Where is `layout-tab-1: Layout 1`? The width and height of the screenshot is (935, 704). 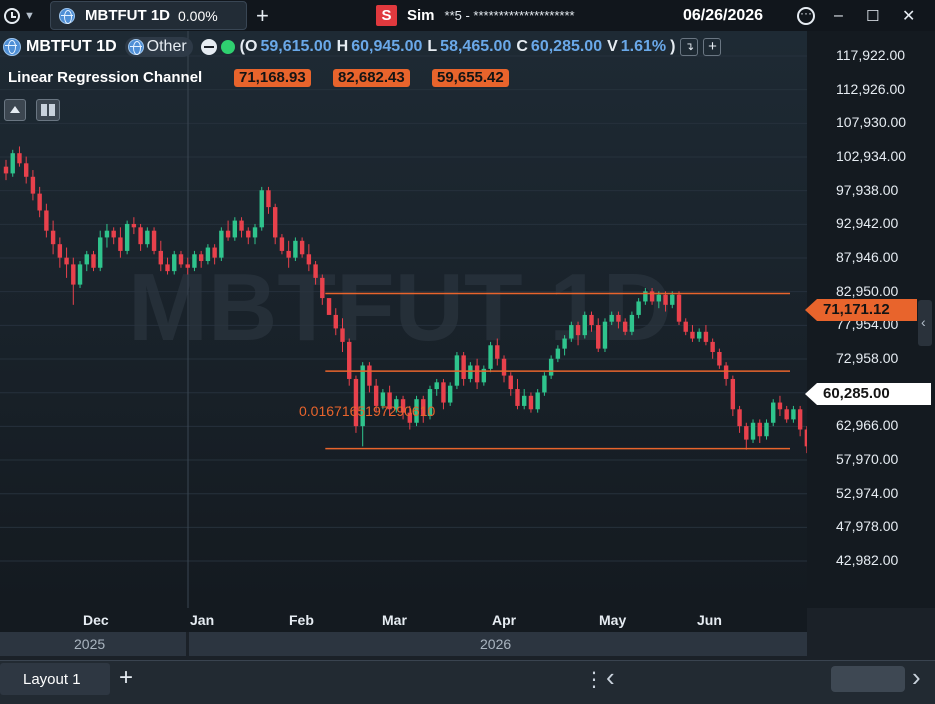
layout-tab-1: Layout 1 is located at coordinates (55, 679).